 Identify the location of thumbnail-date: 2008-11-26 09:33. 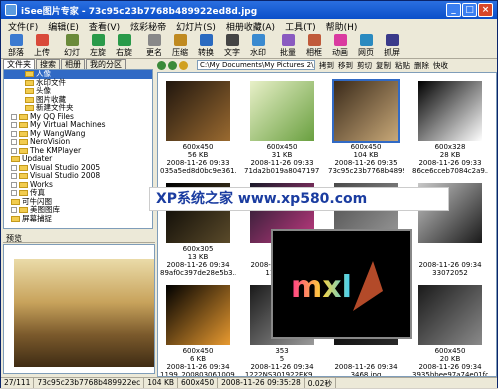
(282, 163).